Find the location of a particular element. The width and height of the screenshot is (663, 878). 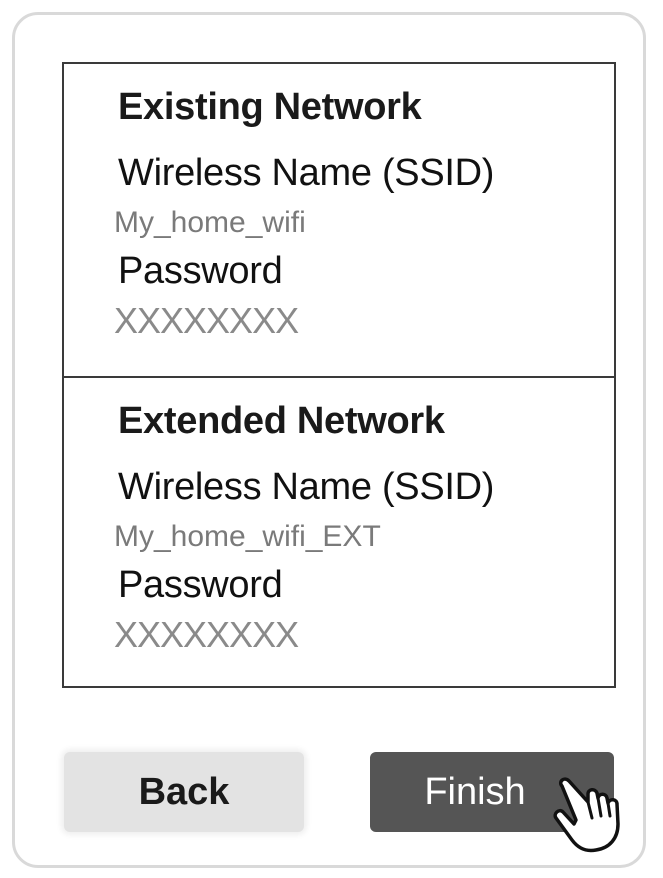

finish-button-label: Finish is located at coordinates (475, 791).